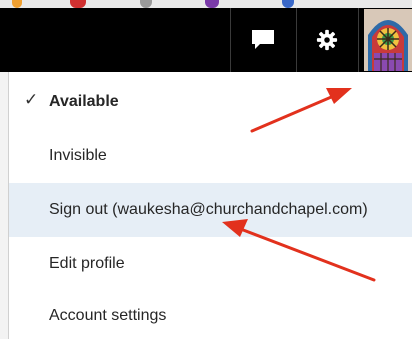  What do you see at coordinates (78, 155) in the screenshot?
I see `menu-item-label: Invisible` at bounding box center [78, 155].